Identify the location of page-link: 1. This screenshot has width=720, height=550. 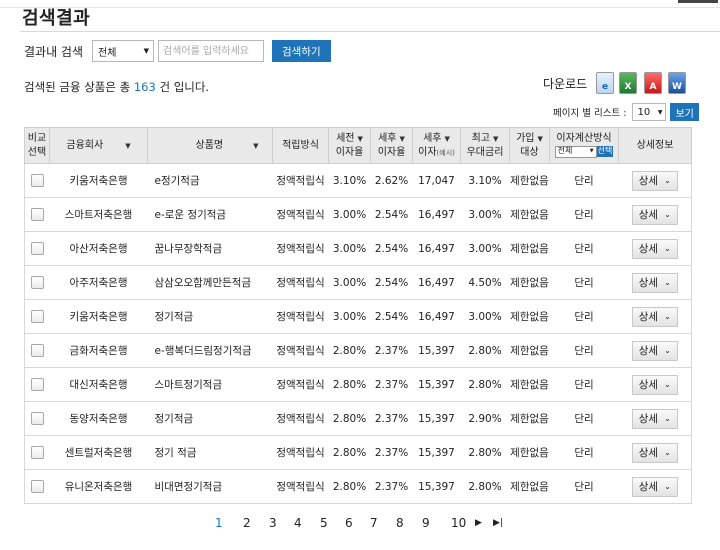
(219, 523).